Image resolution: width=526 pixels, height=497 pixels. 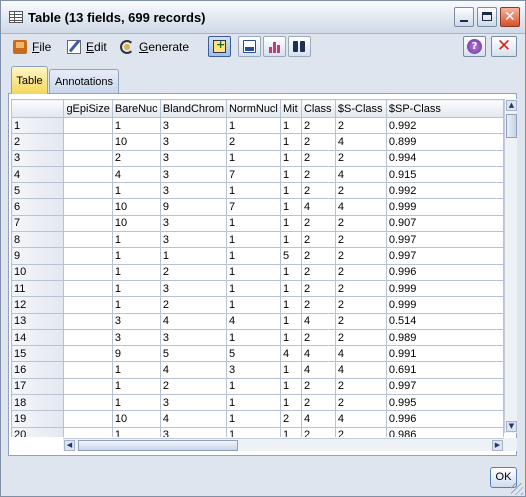 I want to click on table-row: 13 3 4 4 1 4 2 0.514, so click(x=257, y=321).